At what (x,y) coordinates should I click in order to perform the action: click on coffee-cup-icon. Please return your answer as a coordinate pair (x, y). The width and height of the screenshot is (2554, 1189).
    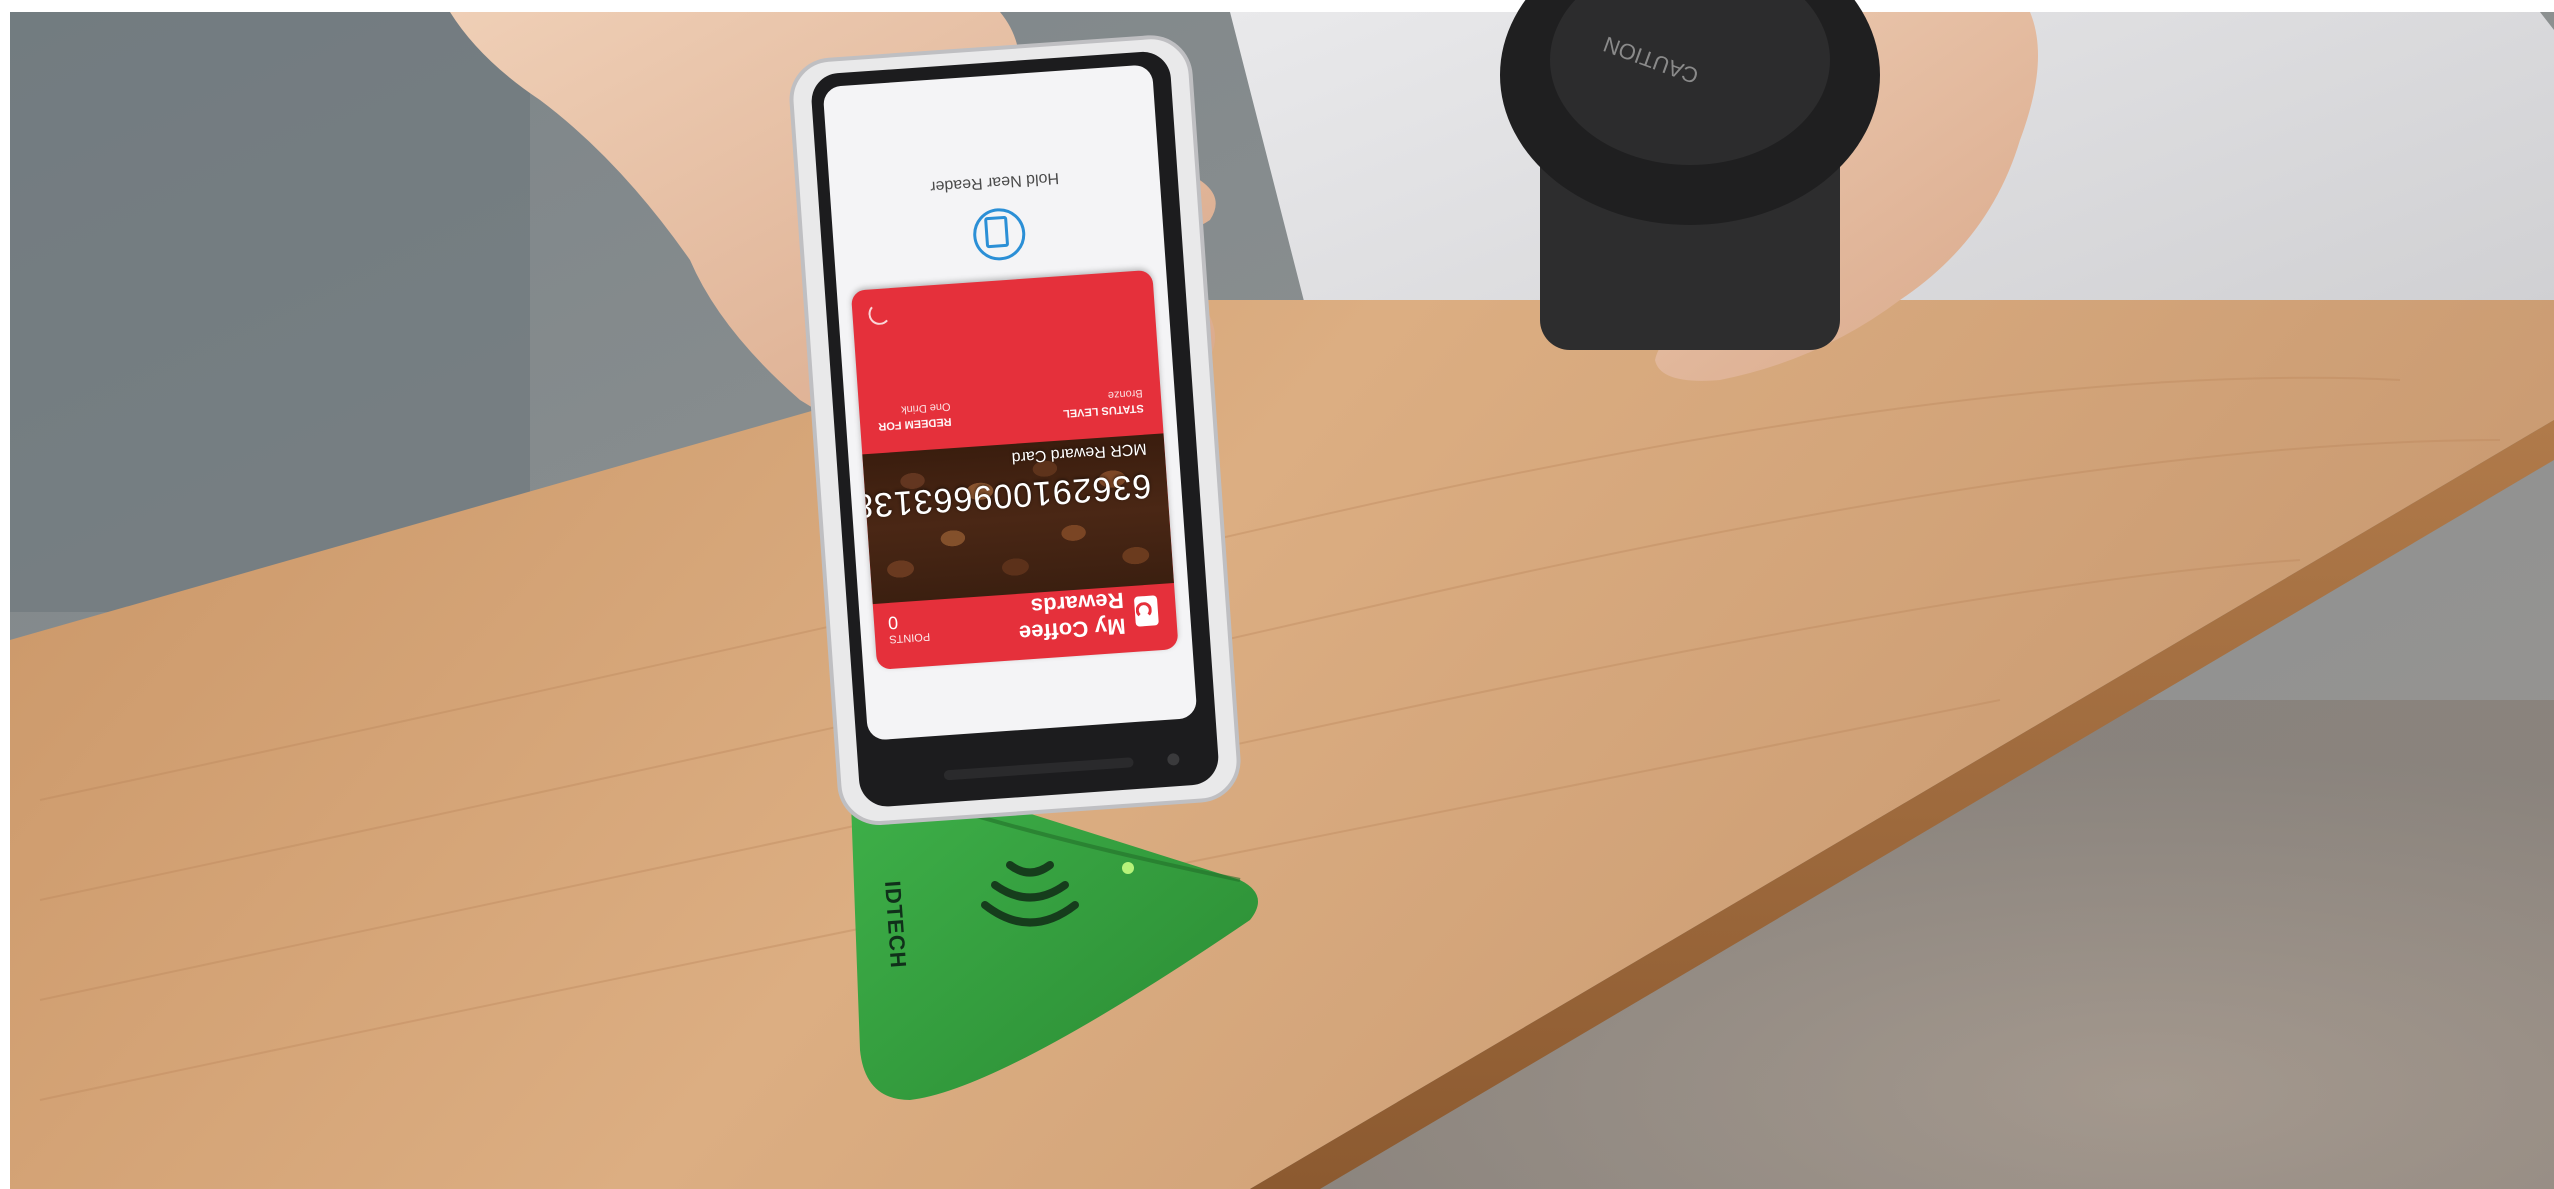
    Looking at the image, I should click on (1146, 611).